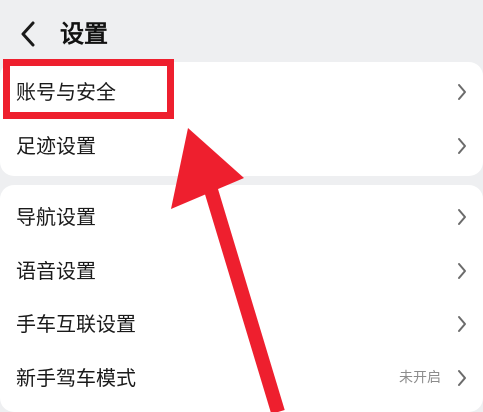  Describe the element at coordinates (76, 378) in the screenshot. I see `settings-item-label: 新手驾车模式` at that location.